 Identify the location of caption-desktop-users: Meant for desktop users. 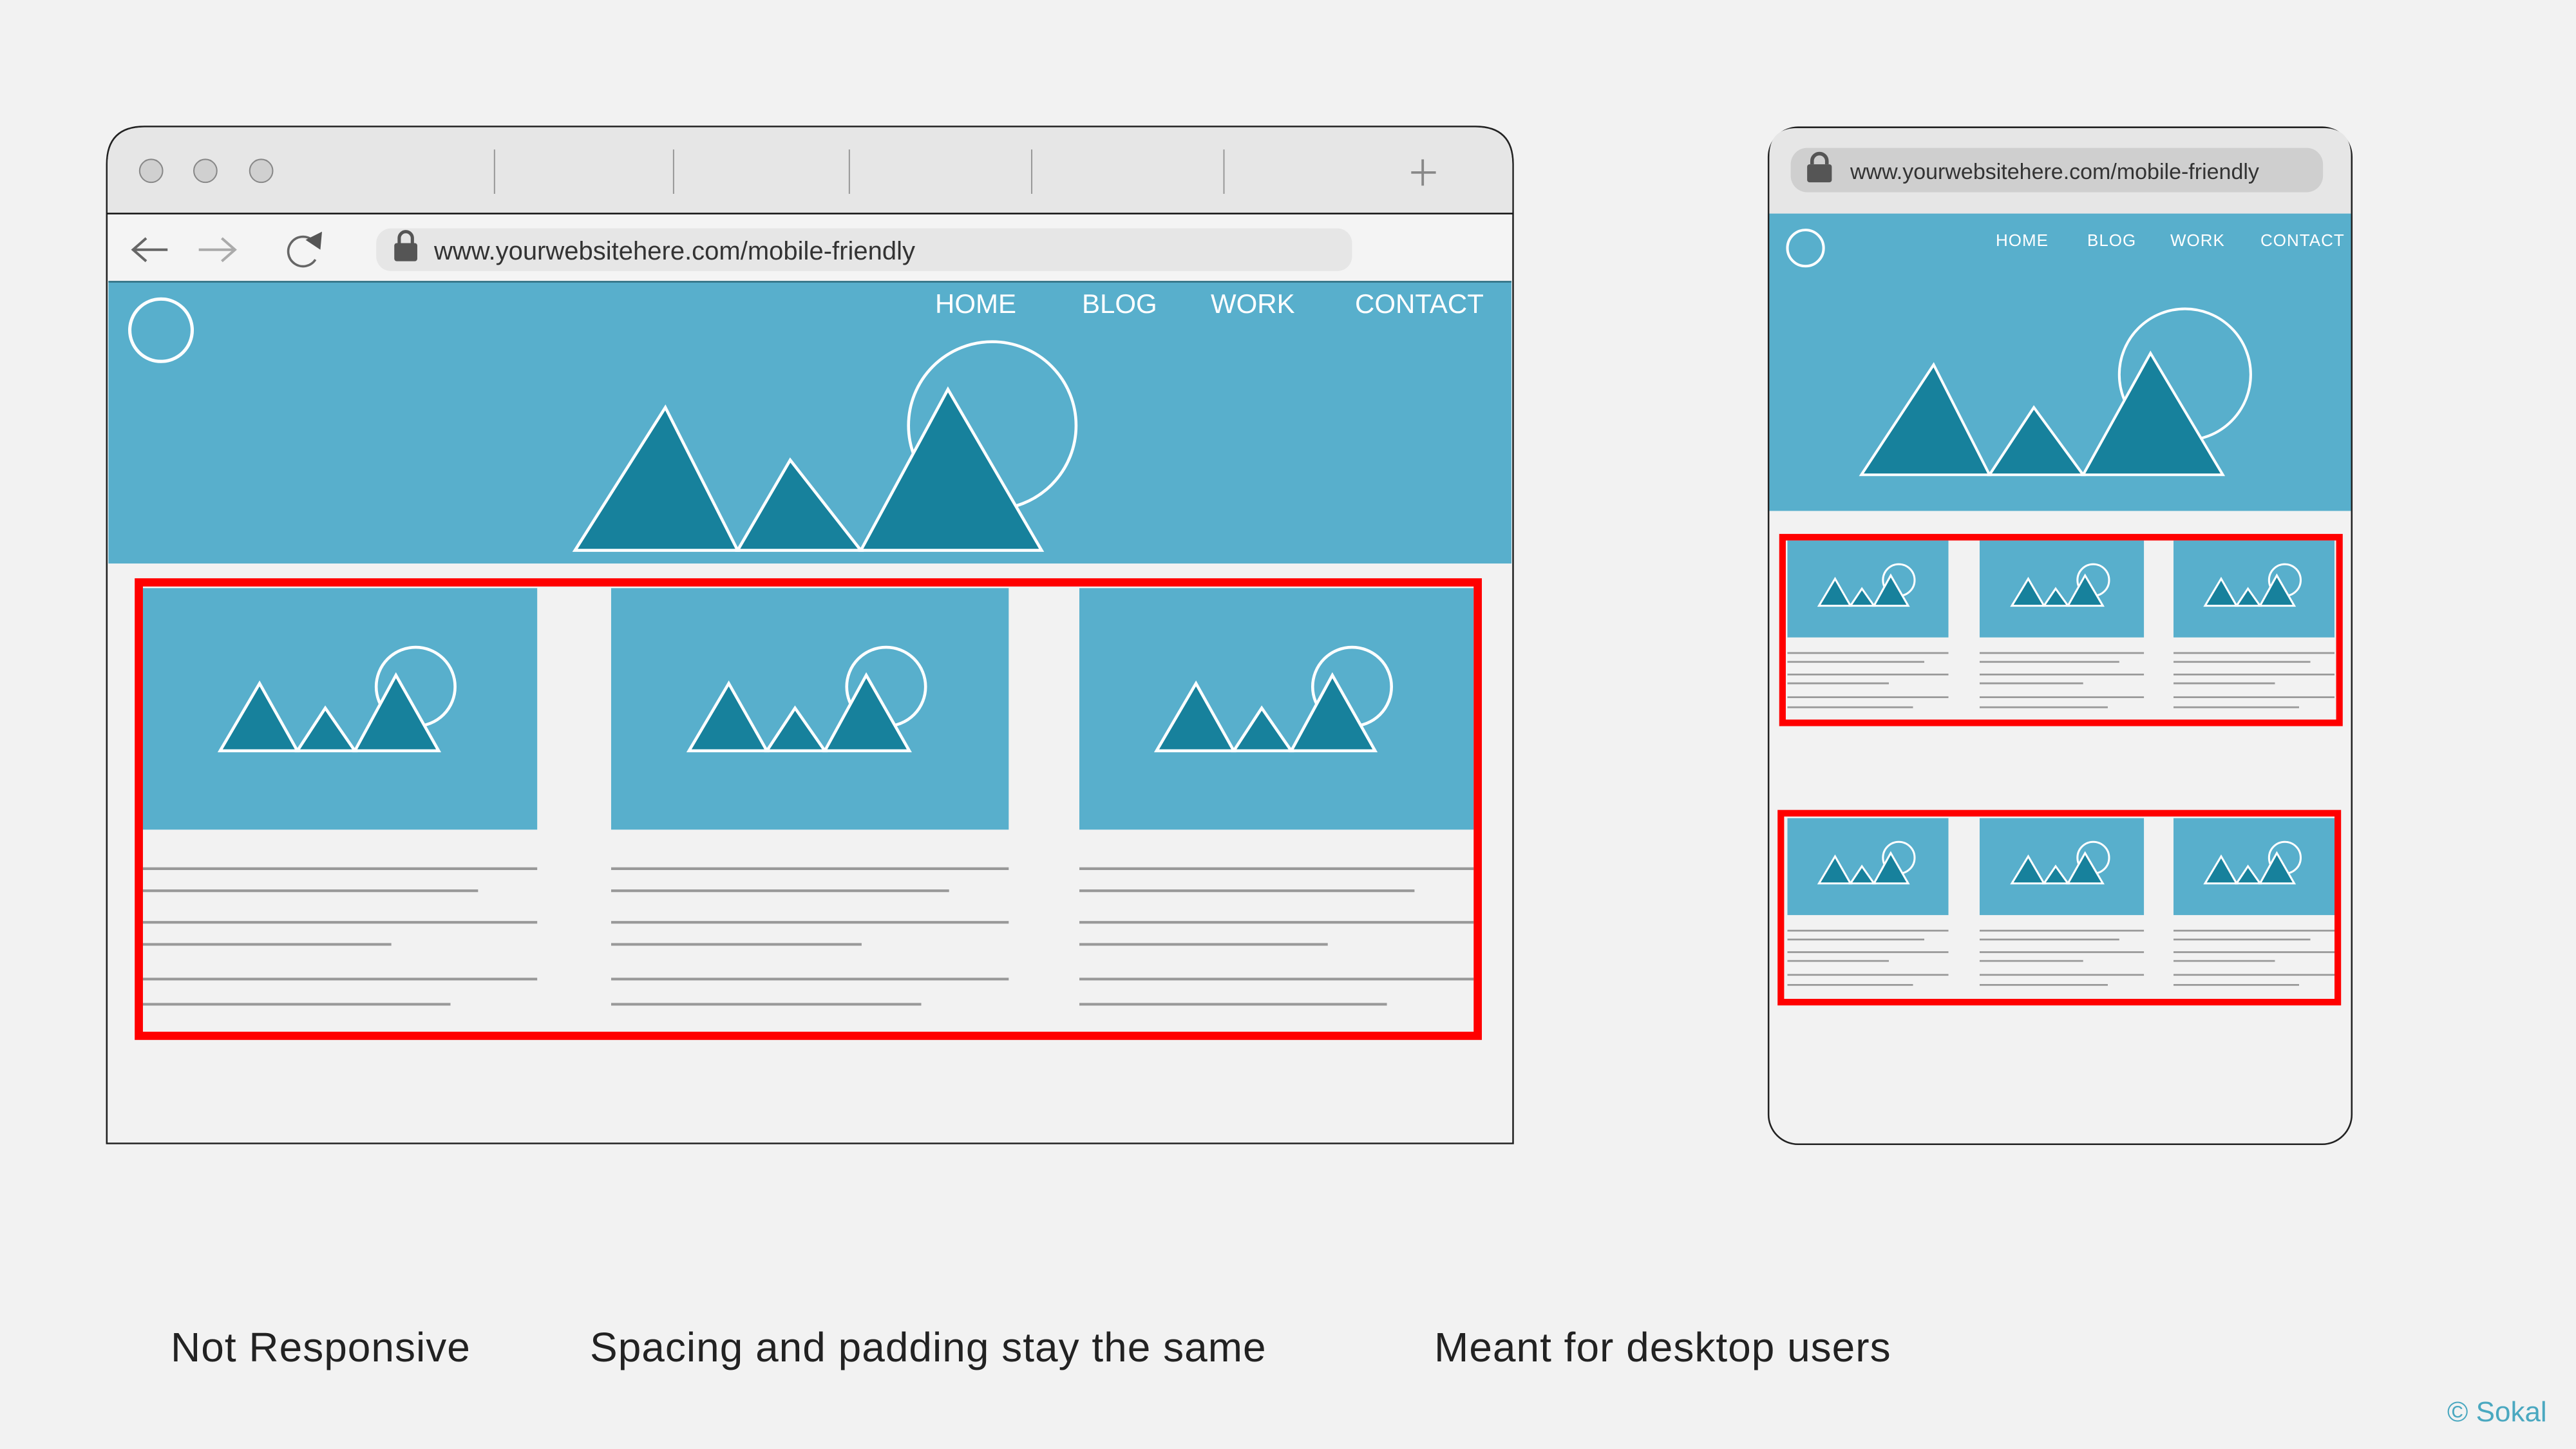
(1663, 1347).